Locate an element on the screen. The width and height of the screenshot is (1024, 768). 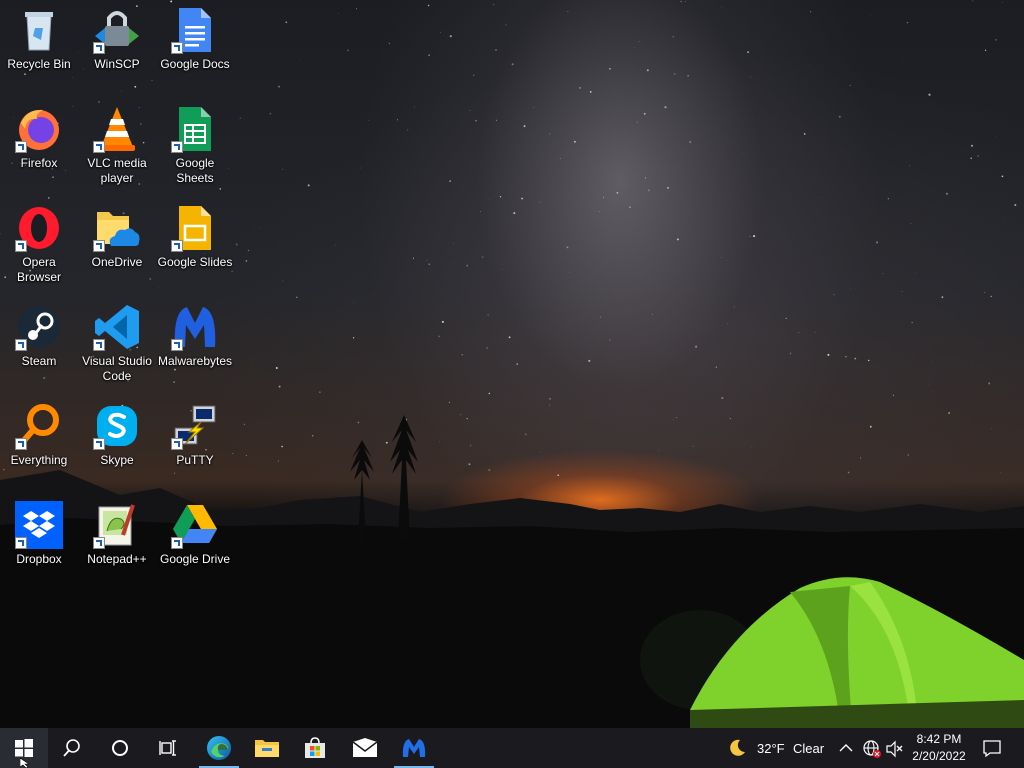
desktop-icon-everything: Everything is located at coordinates (39, 432).